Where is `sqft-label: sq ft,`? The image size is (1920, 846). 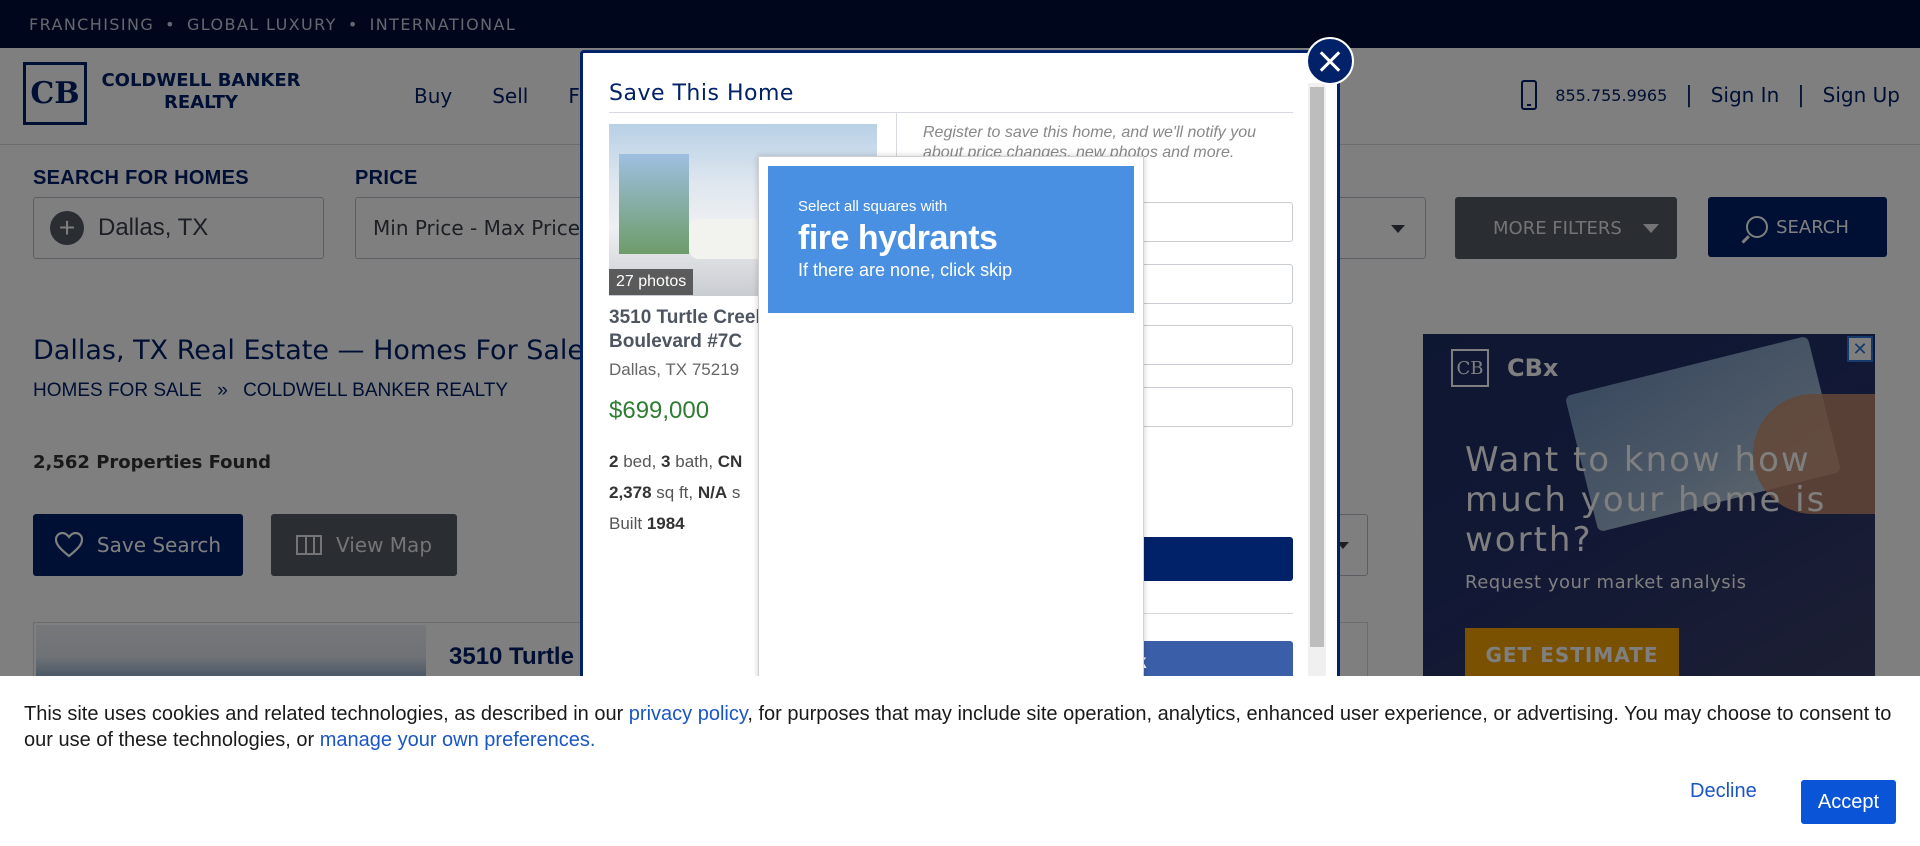 sqft-label: sq ft, is located at coordinates (675, 492).